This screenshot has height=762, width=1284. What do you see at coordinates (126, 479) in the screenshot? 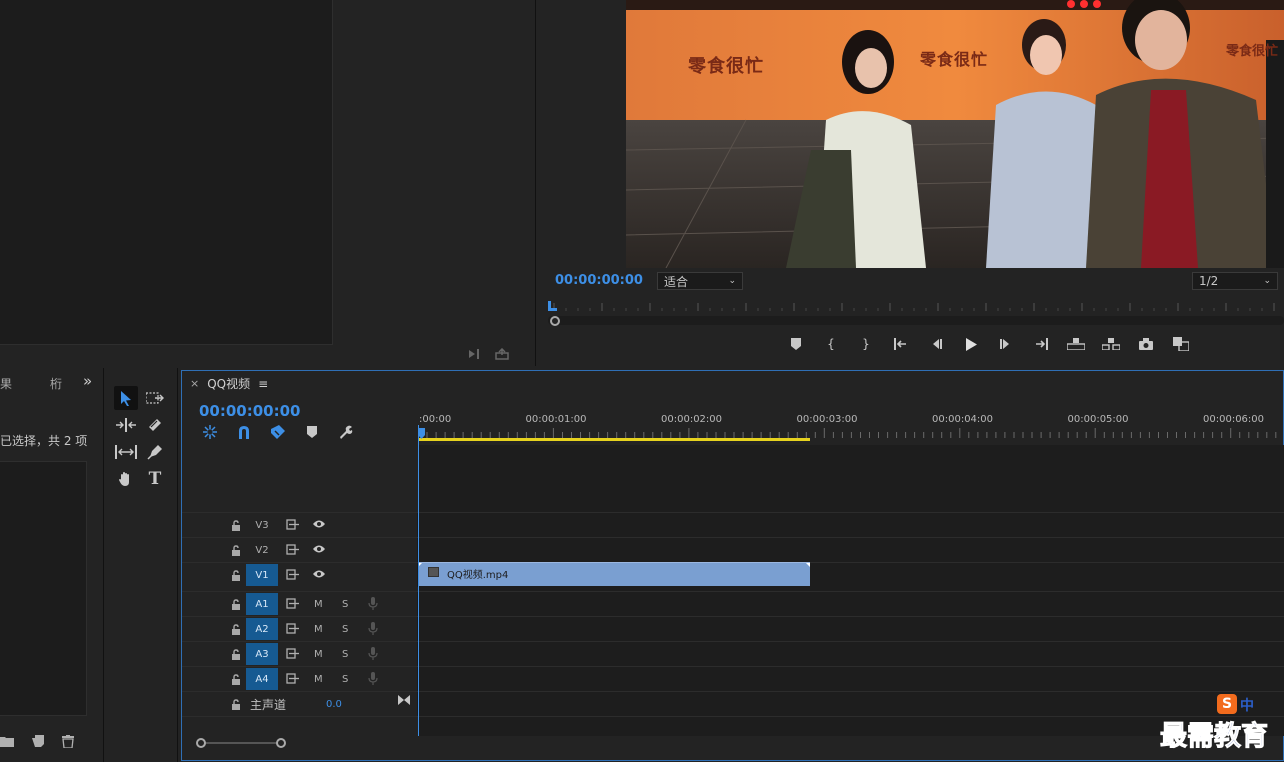
I see `hand-tool-icon` at bounding box center [126, 479].